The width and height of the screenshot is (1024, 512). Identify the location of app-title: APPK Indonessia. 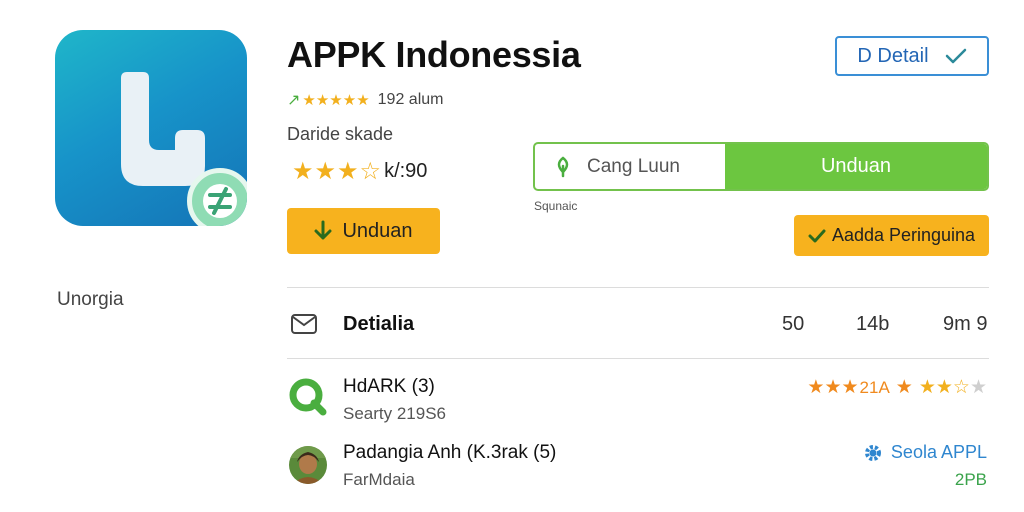
(434, 54).